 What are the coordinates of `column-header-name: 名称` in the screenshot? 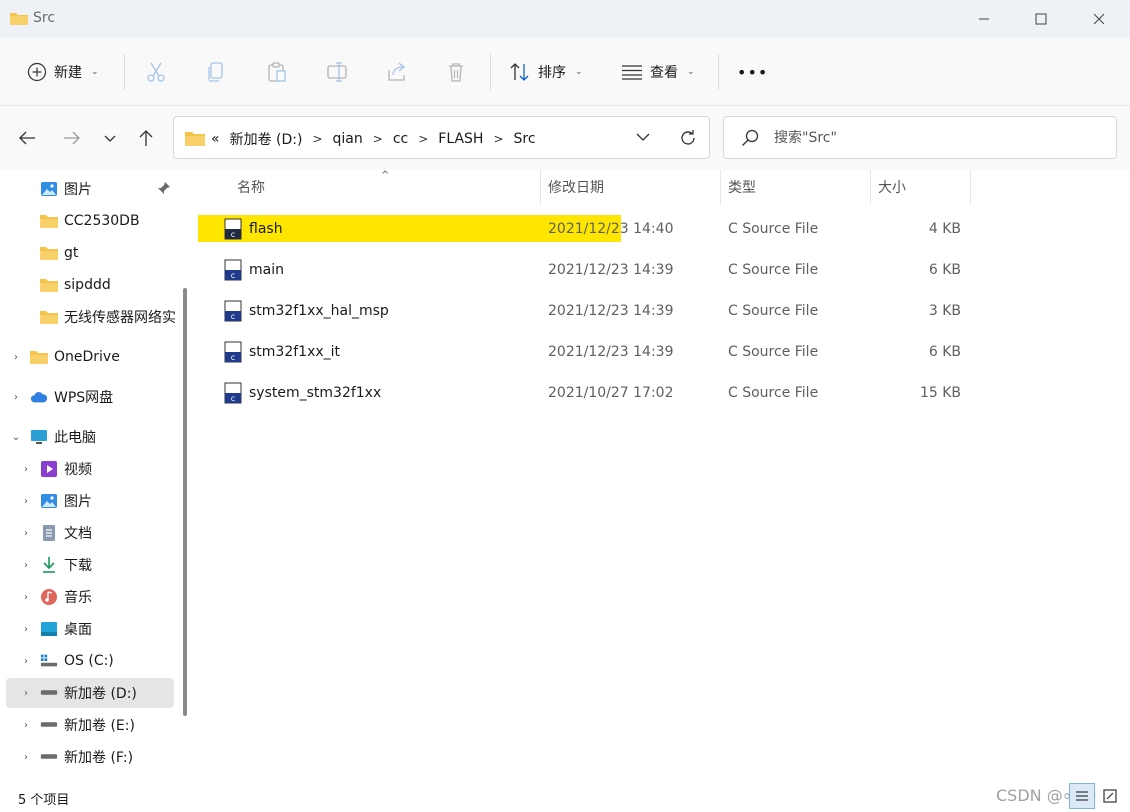 It's located at (387, 187).